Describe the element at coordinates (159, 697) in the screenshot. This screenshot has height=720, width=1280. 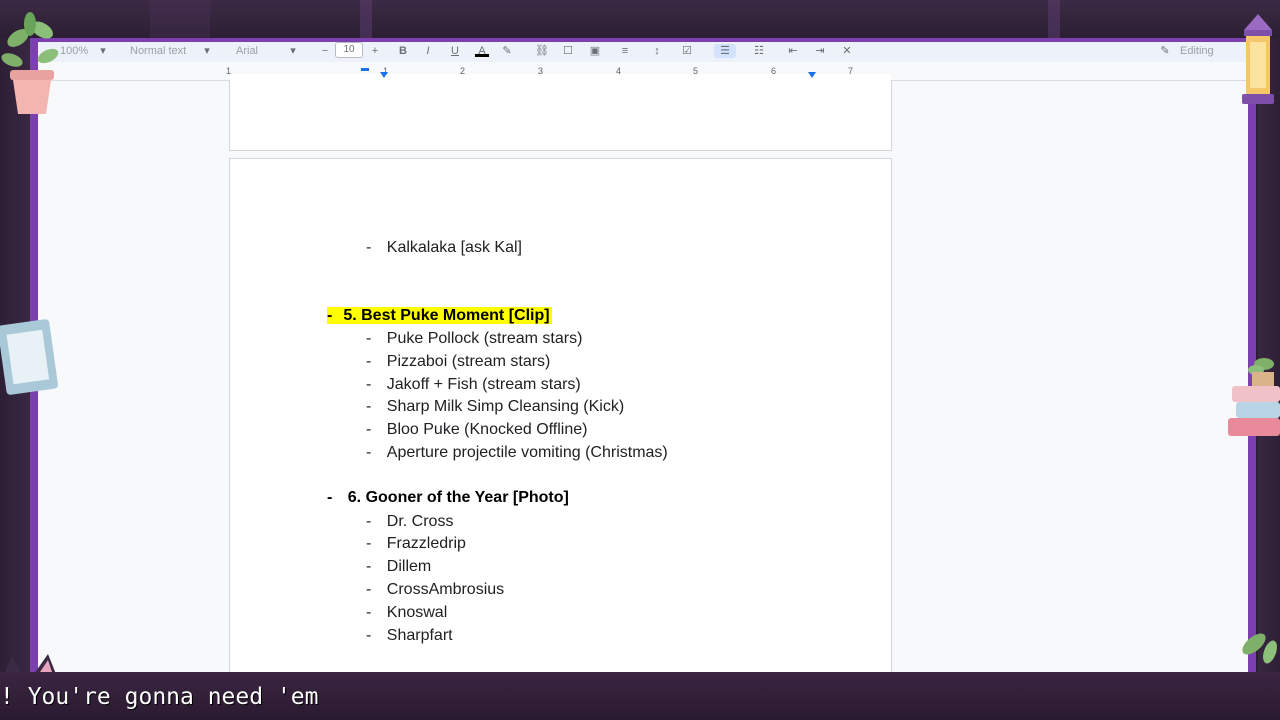
I see `caption-text: ! You're gonna need 'em` at that location.